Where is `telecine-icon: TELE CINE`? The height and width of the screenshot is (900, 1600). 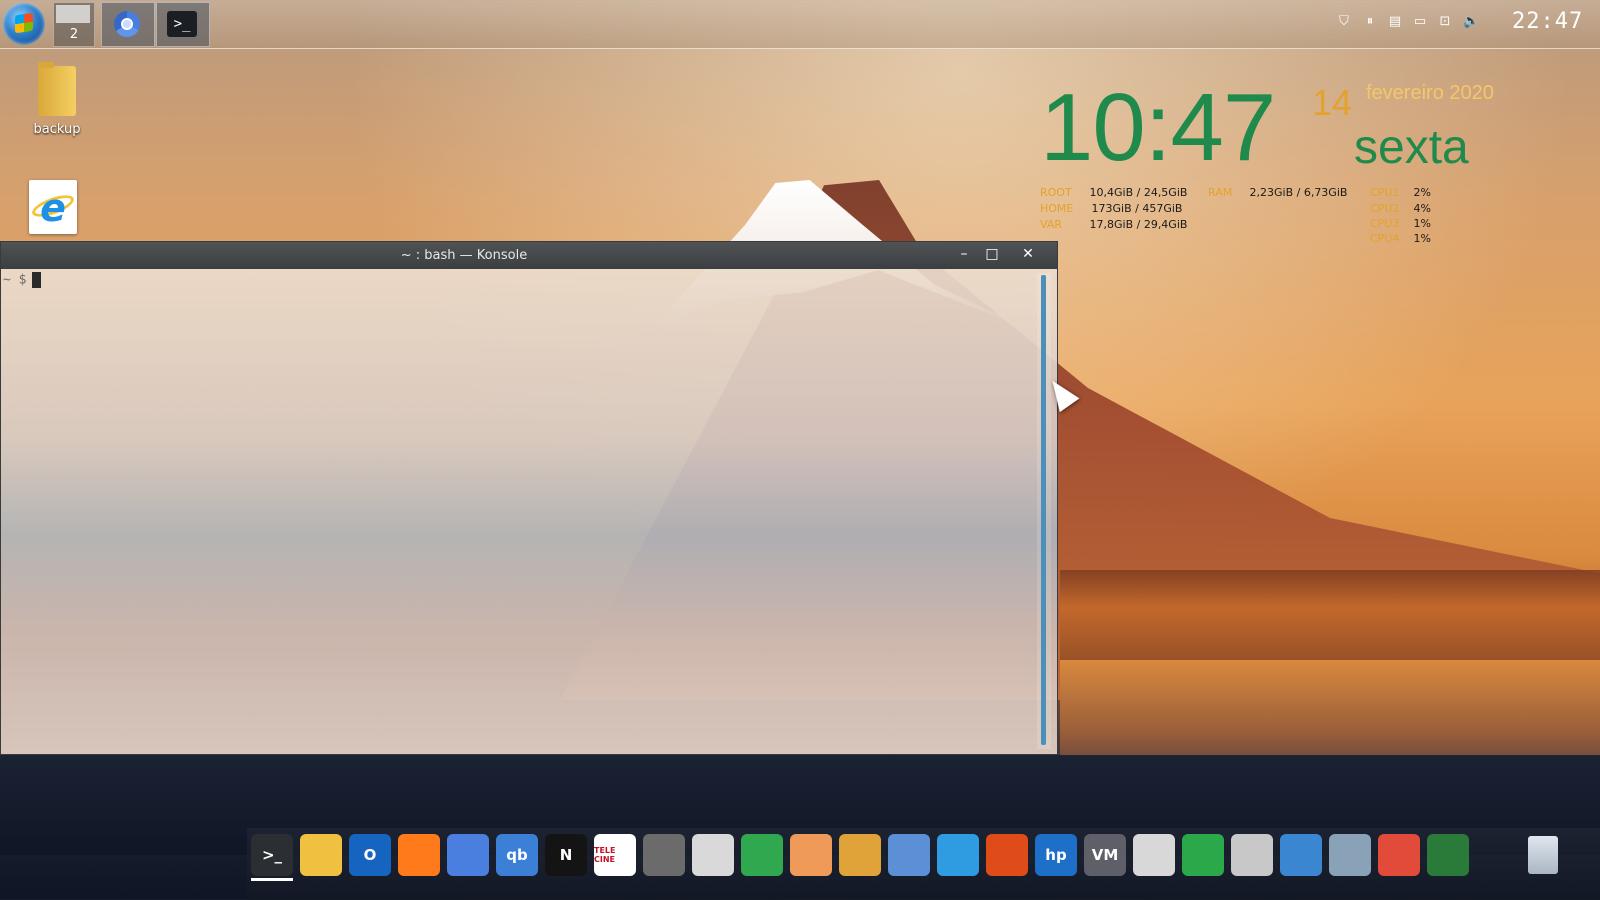
telecine-icon: TELE CINE is located at coordinates (615, 855).